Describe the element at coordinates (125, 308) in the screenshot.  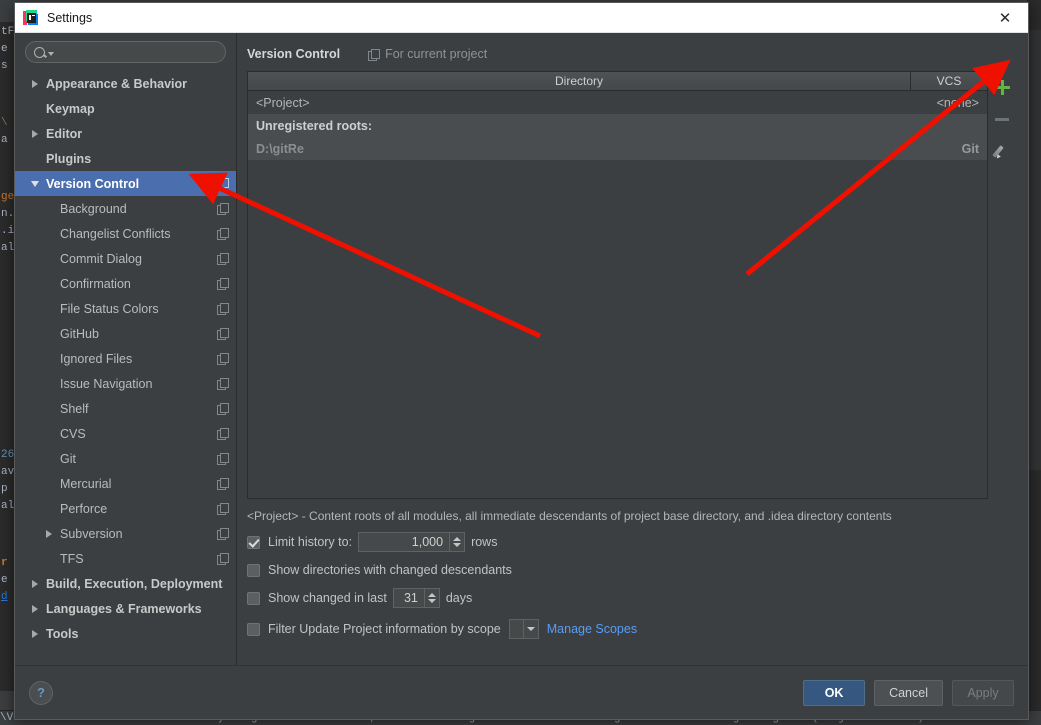
I see `sidebar-item-file-status-colors: File Status Colors` at that location.